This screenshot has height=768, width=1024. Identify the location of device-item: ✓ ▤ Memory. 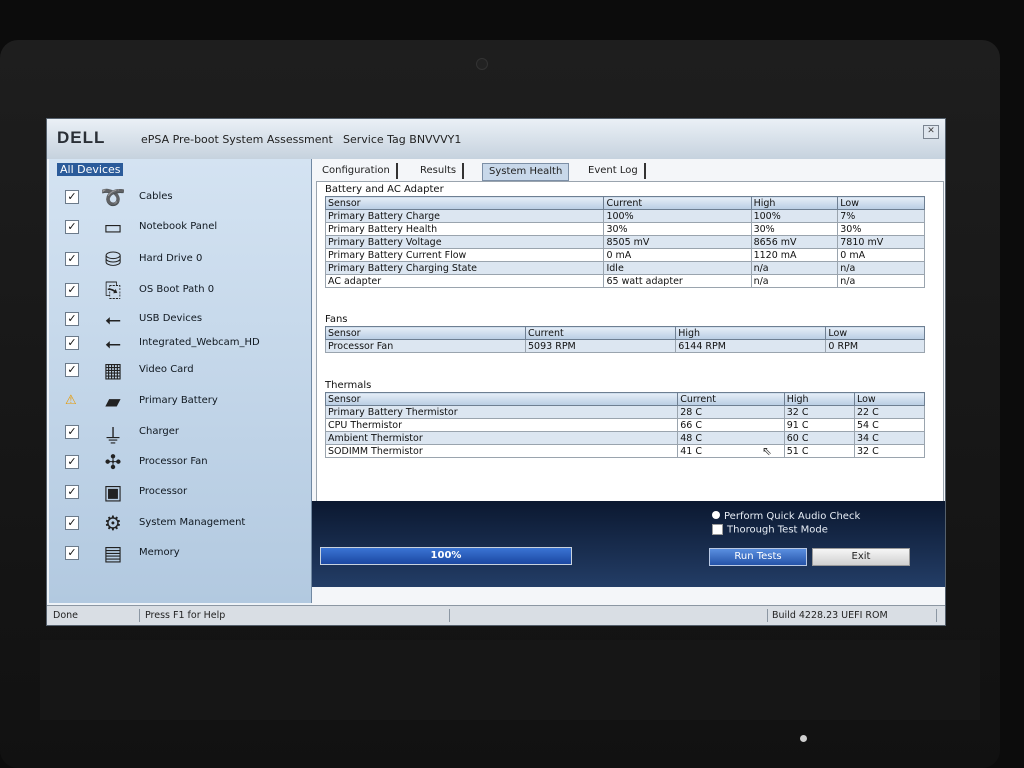
(185, 553).